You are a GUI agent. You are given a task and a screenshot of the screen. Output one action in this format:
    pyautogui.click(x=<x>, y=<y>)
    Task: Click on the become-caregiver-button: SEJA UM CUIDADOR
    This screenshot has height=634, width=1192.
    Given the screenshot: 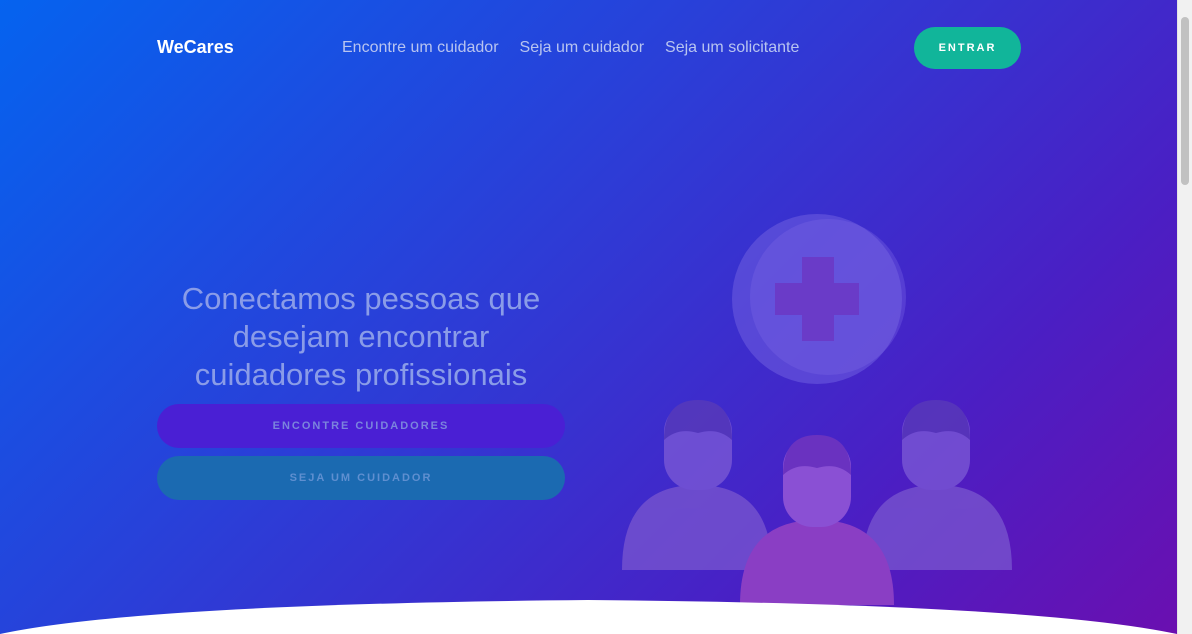 What is the action you would take?
    pyautogui.click(x=361, y=478)
    